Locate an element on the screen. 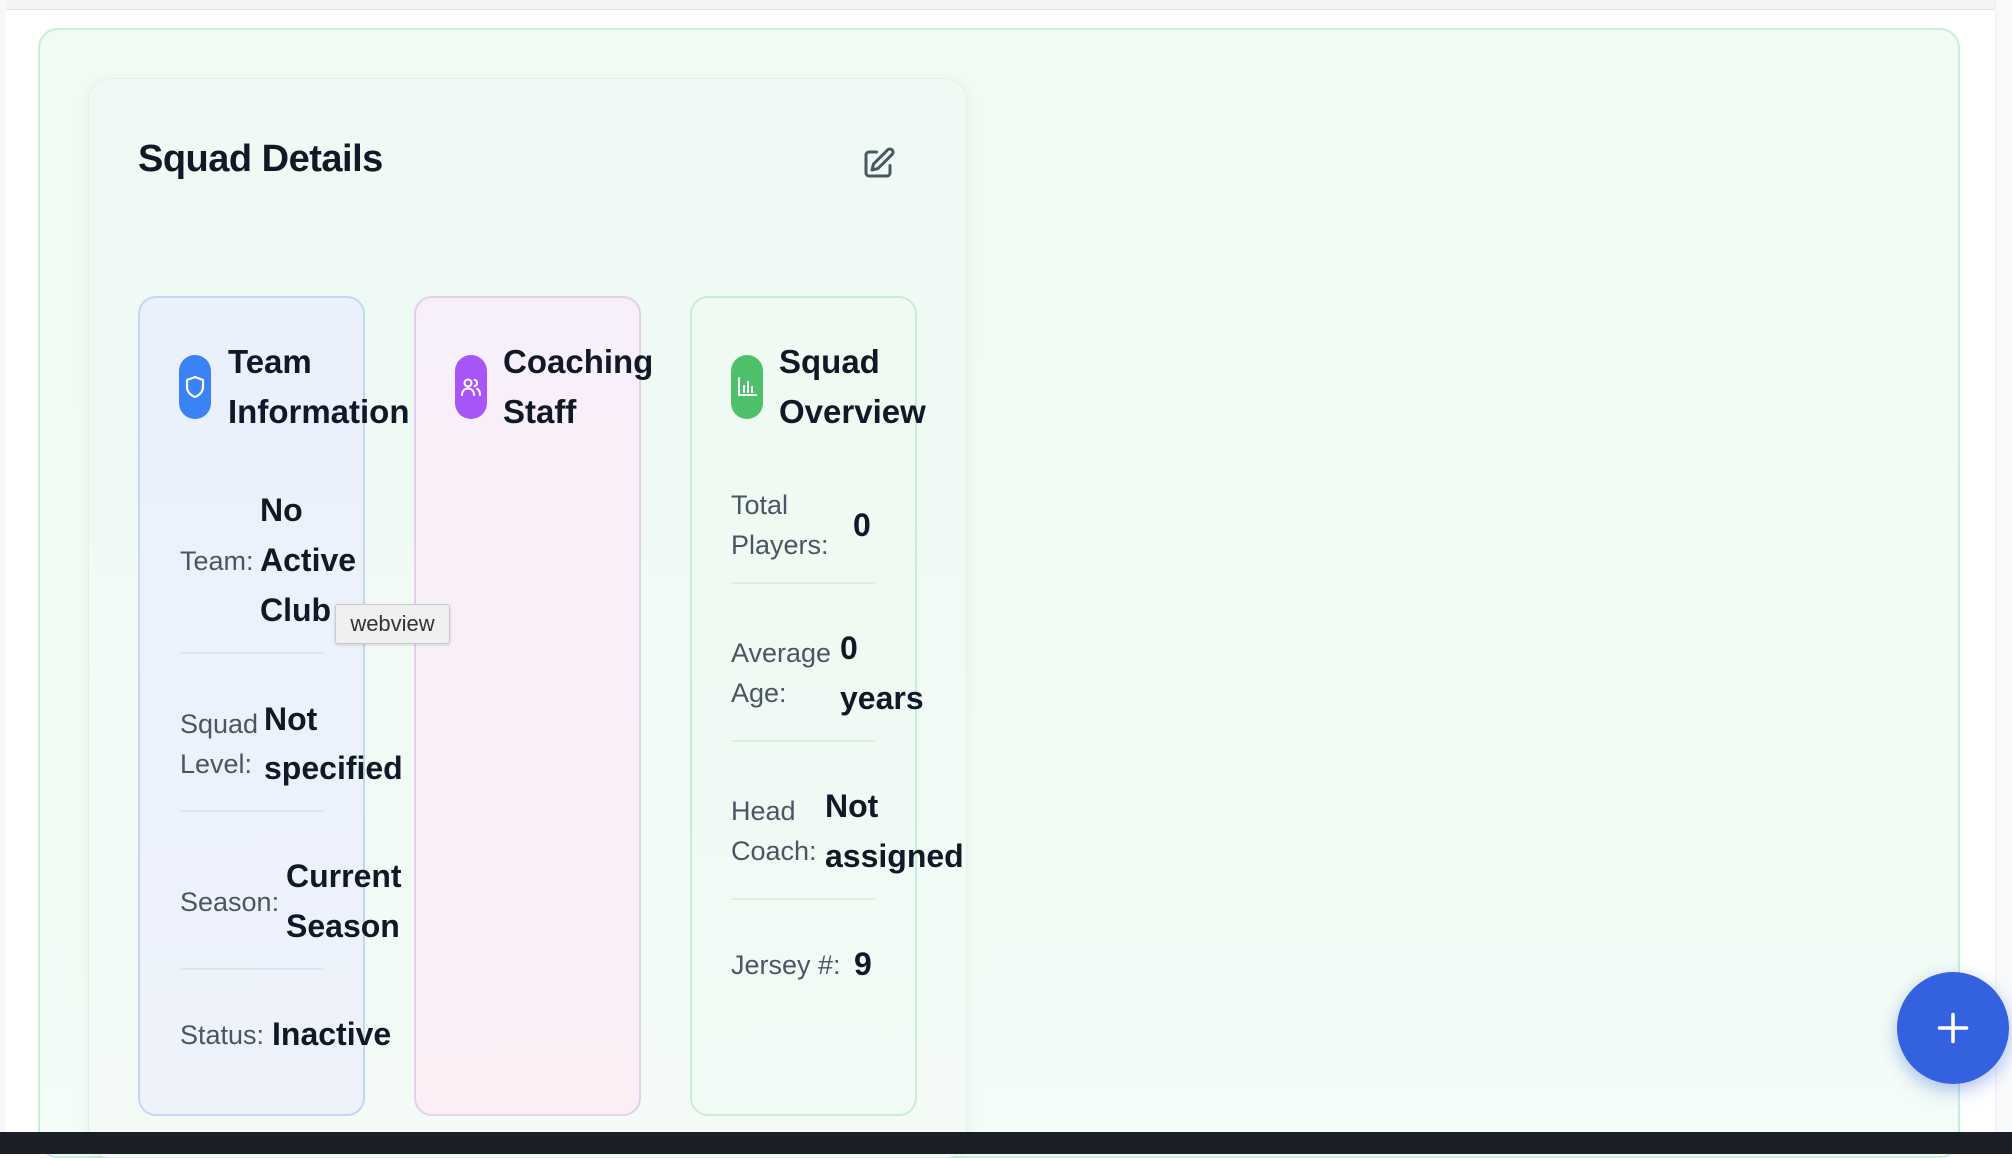  edit-square-pencil-icon is located at coordinates (879, 162).